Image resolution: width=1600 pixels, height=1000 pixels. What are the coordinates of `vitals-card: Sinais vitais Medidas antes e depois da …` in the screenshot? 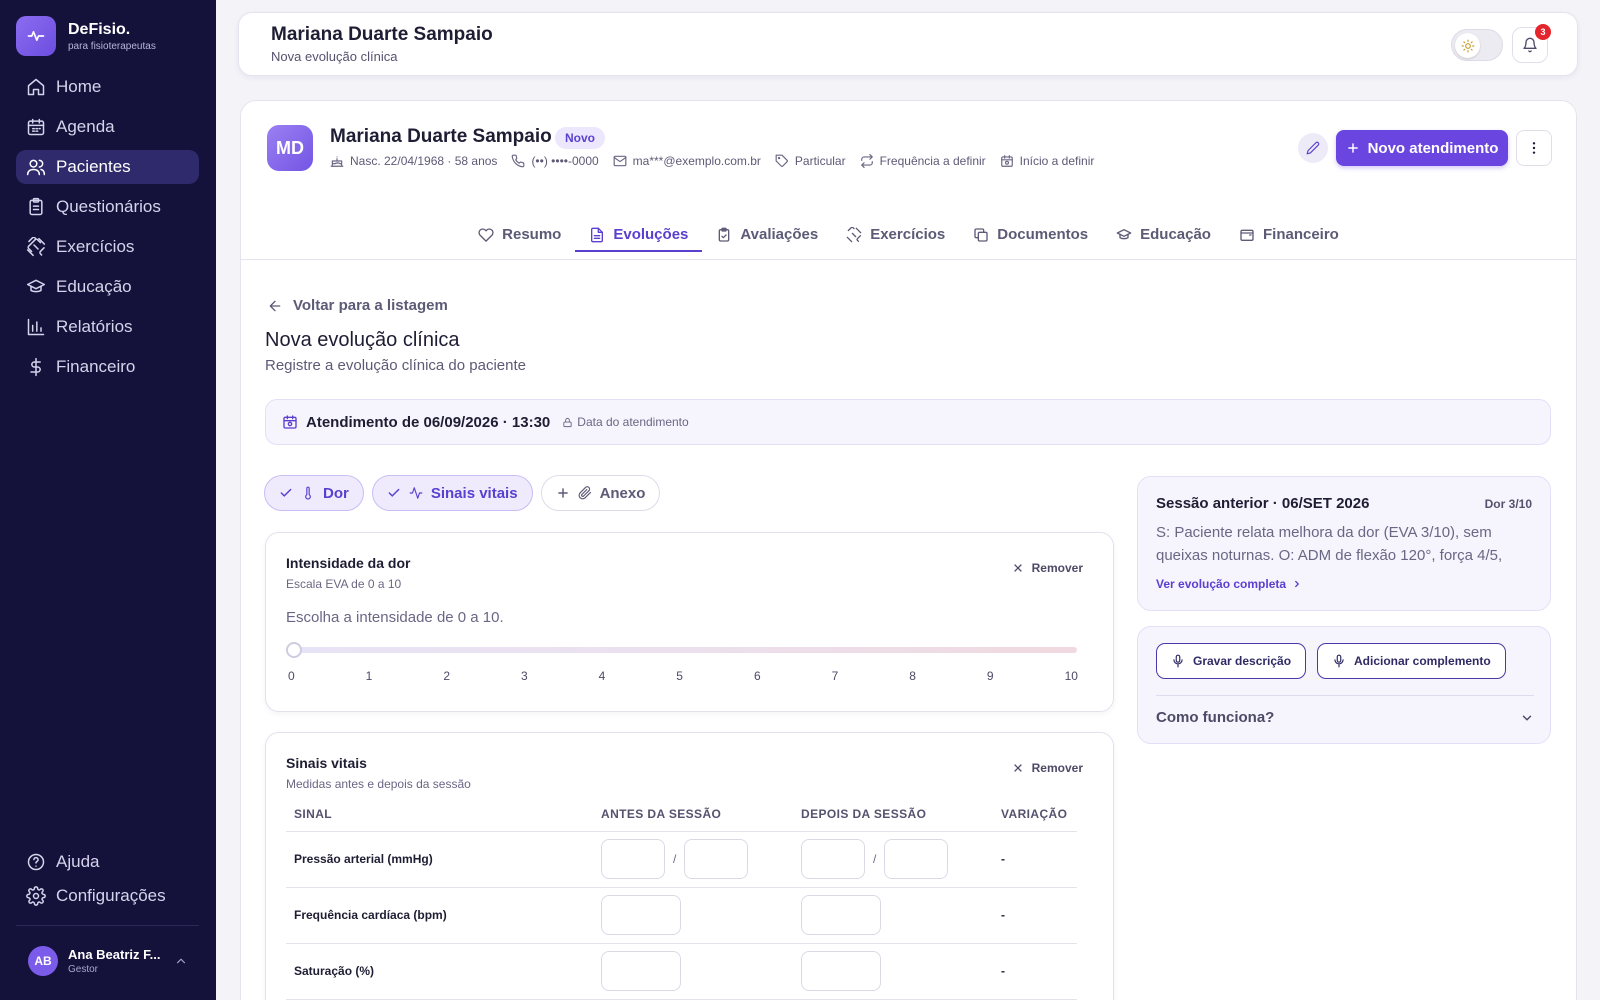 It's located at (689, 866).